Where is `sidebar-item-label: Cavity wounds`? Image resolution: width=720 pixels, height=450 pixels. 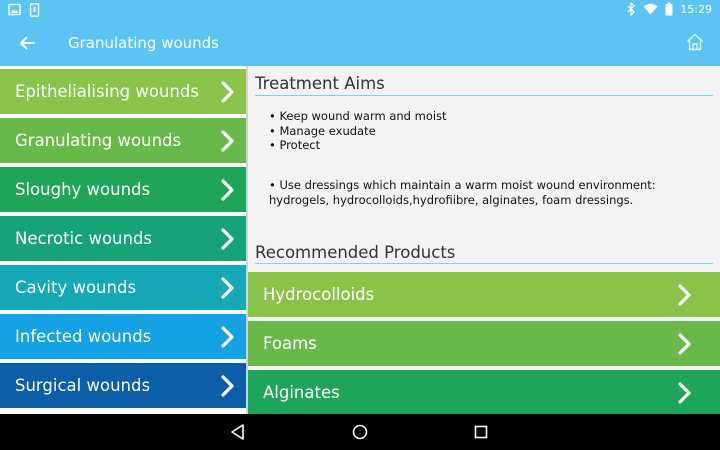
sidebar-item-label: Cavity wounds is located at coordinates (76, 287).